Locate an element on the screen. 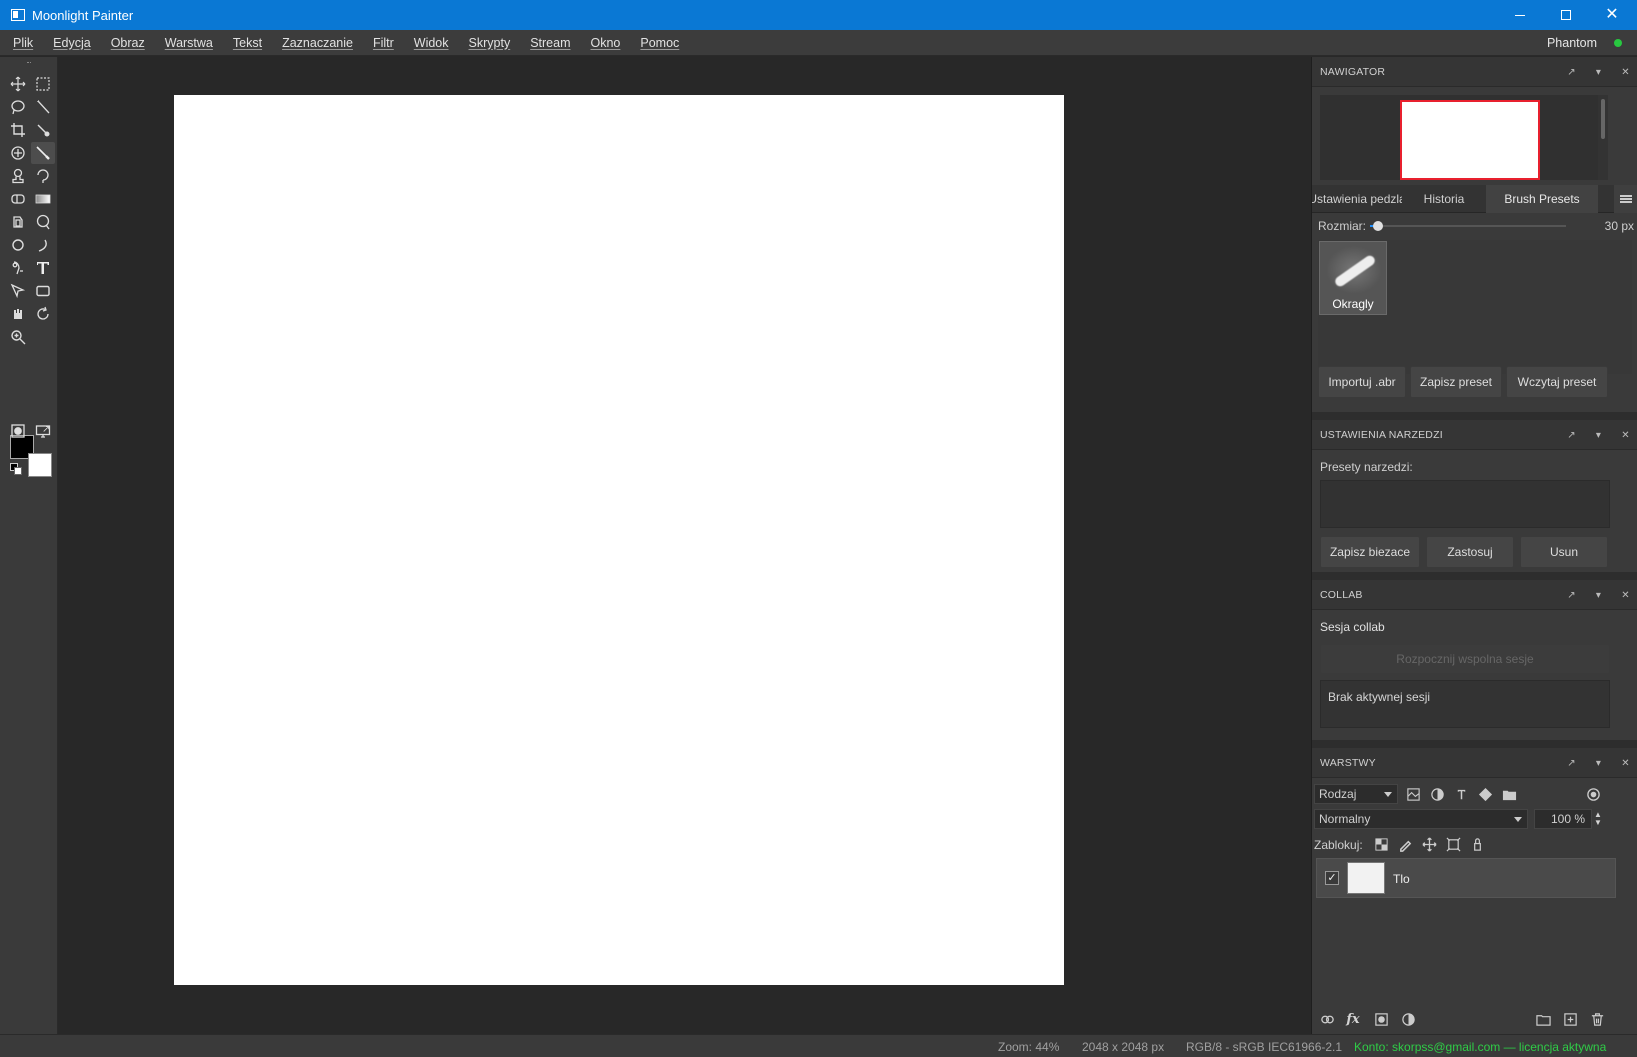 The image size is (1637, 1057). menu-warstwa: Warstwa is located at coordinates (189, 43).